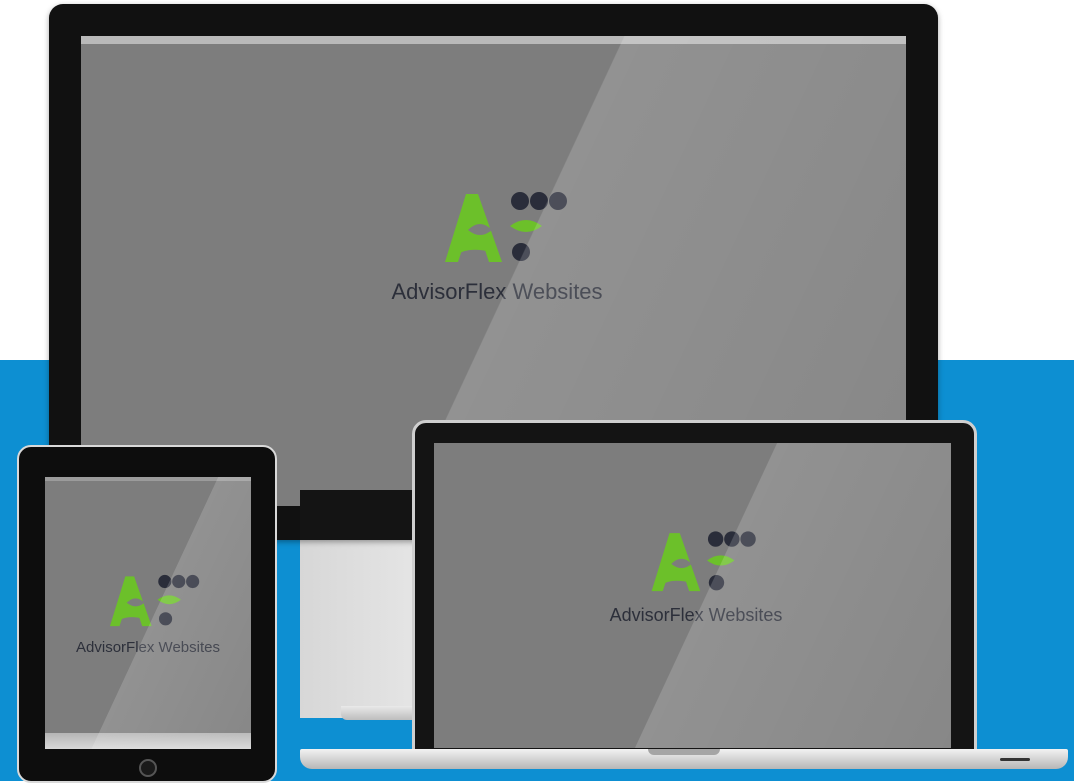  I want to click on tablet-status-bar, so click(148, 479).